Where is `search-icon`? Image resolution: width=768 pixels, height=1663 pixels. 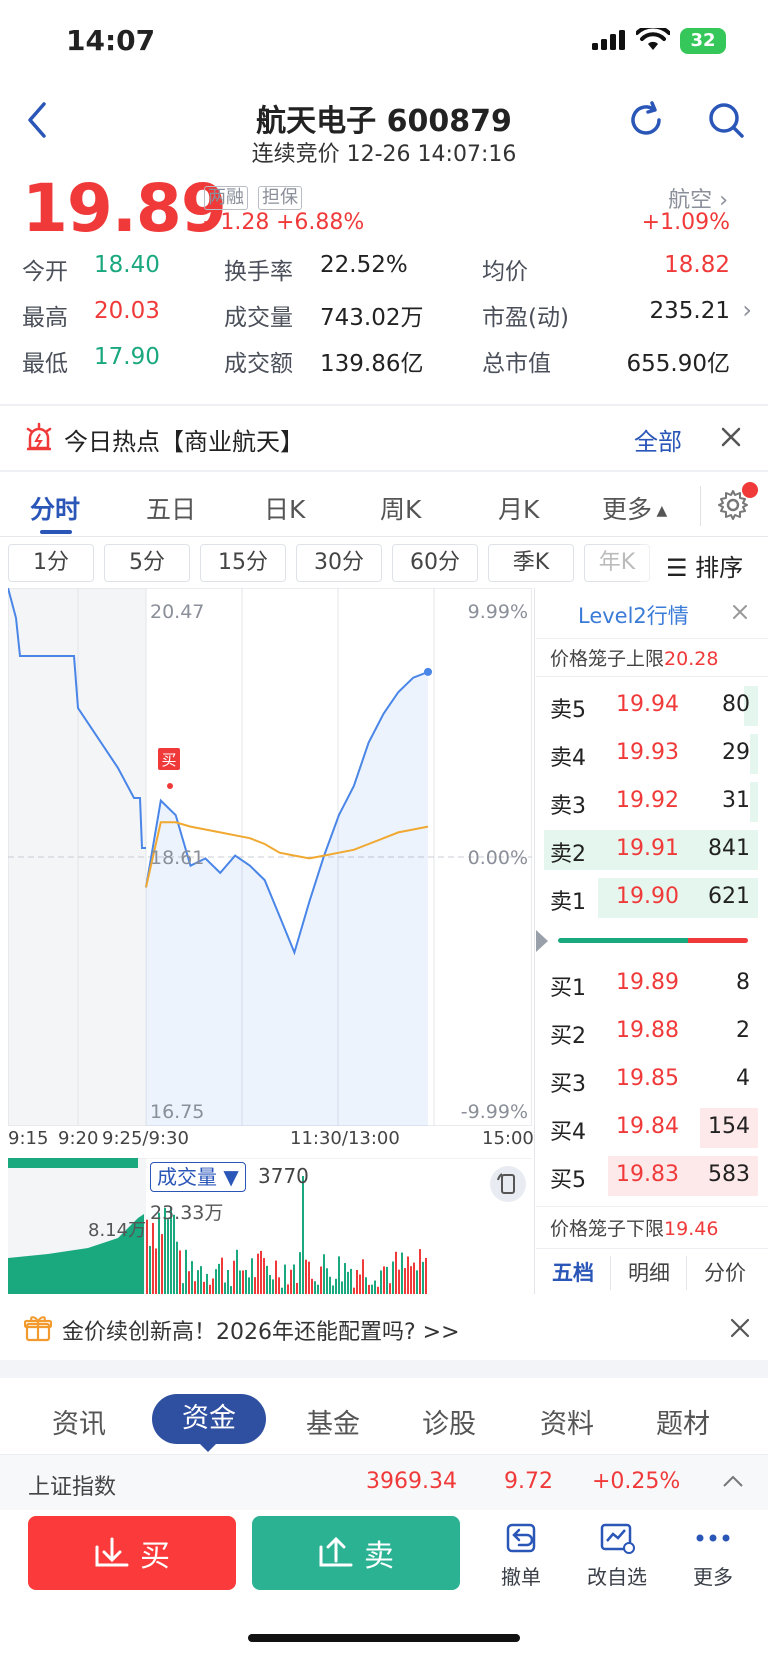 search-icon is located at coordinates (726, 120).